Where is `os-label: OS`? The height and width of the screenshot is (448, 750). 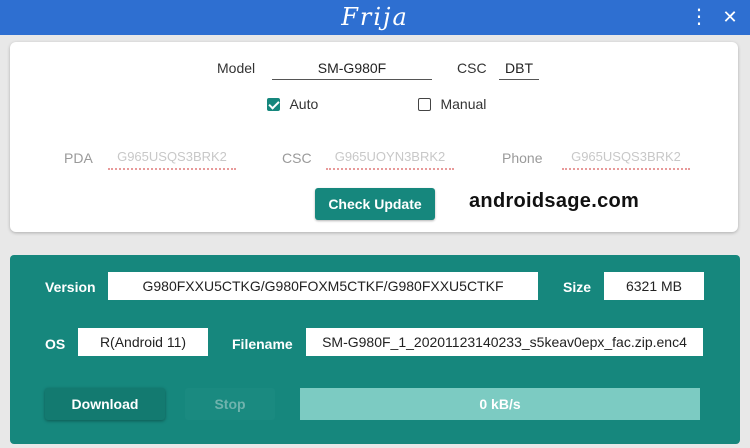 os-label: OS is located at coordinates (55, 344).